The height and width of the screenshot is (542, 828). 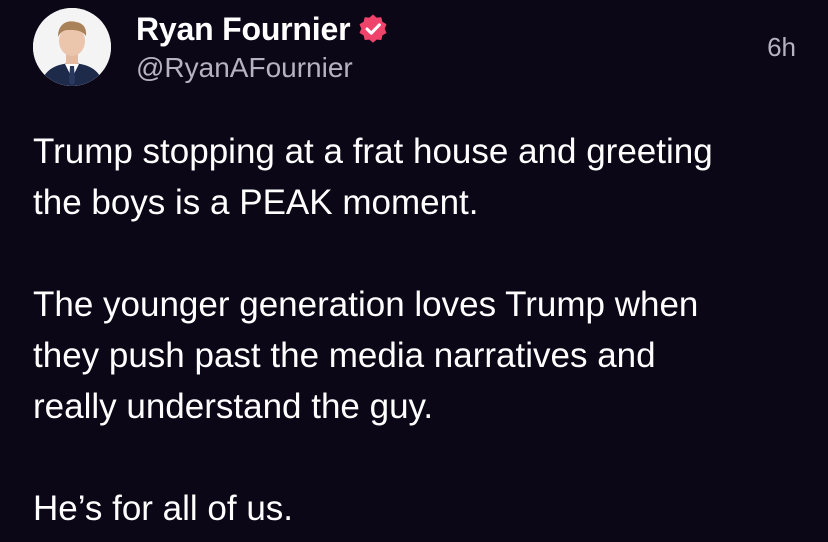 I want to click on verified-badge-icon, so click(x=373, y=29).